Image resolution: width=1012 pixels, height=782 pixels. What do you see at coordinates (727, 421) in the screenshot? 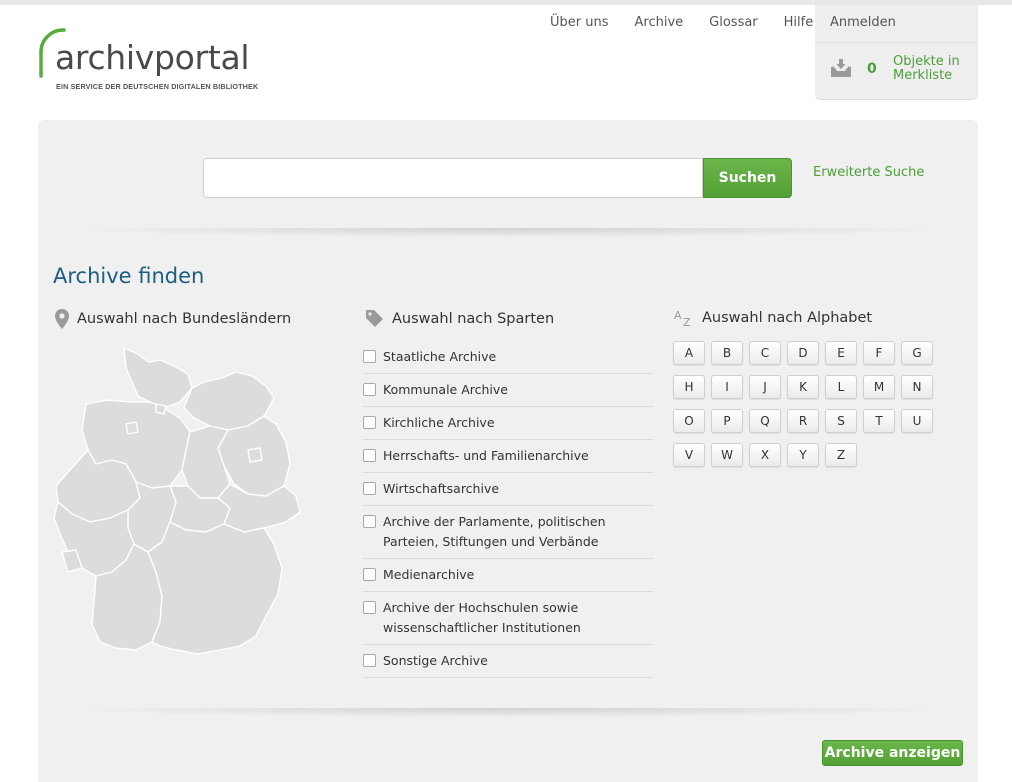
I see `letter-button-p: P` at bounding box center [727, 421].